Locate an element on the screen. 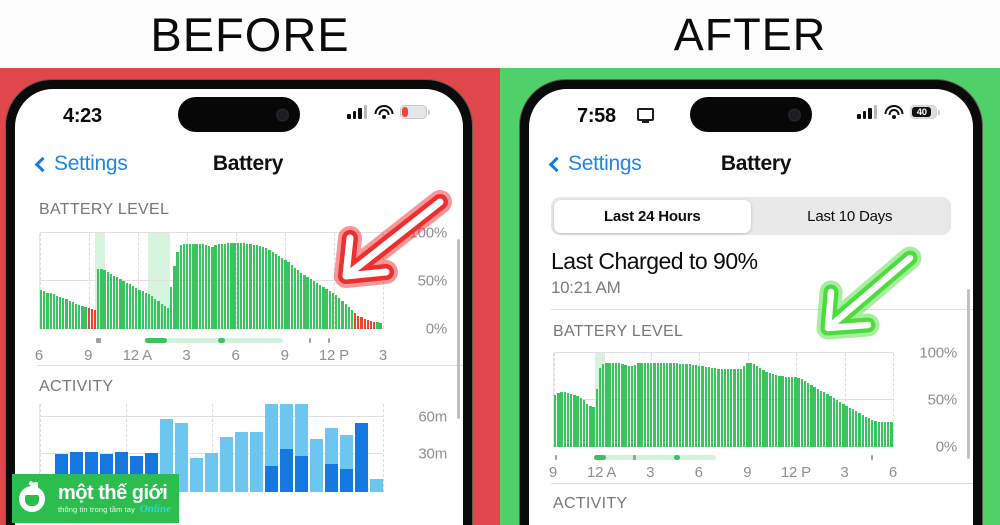 The width and height of the screenshot is (1000, 525). before-title: BEFORE is located at coordinates (250, 34).